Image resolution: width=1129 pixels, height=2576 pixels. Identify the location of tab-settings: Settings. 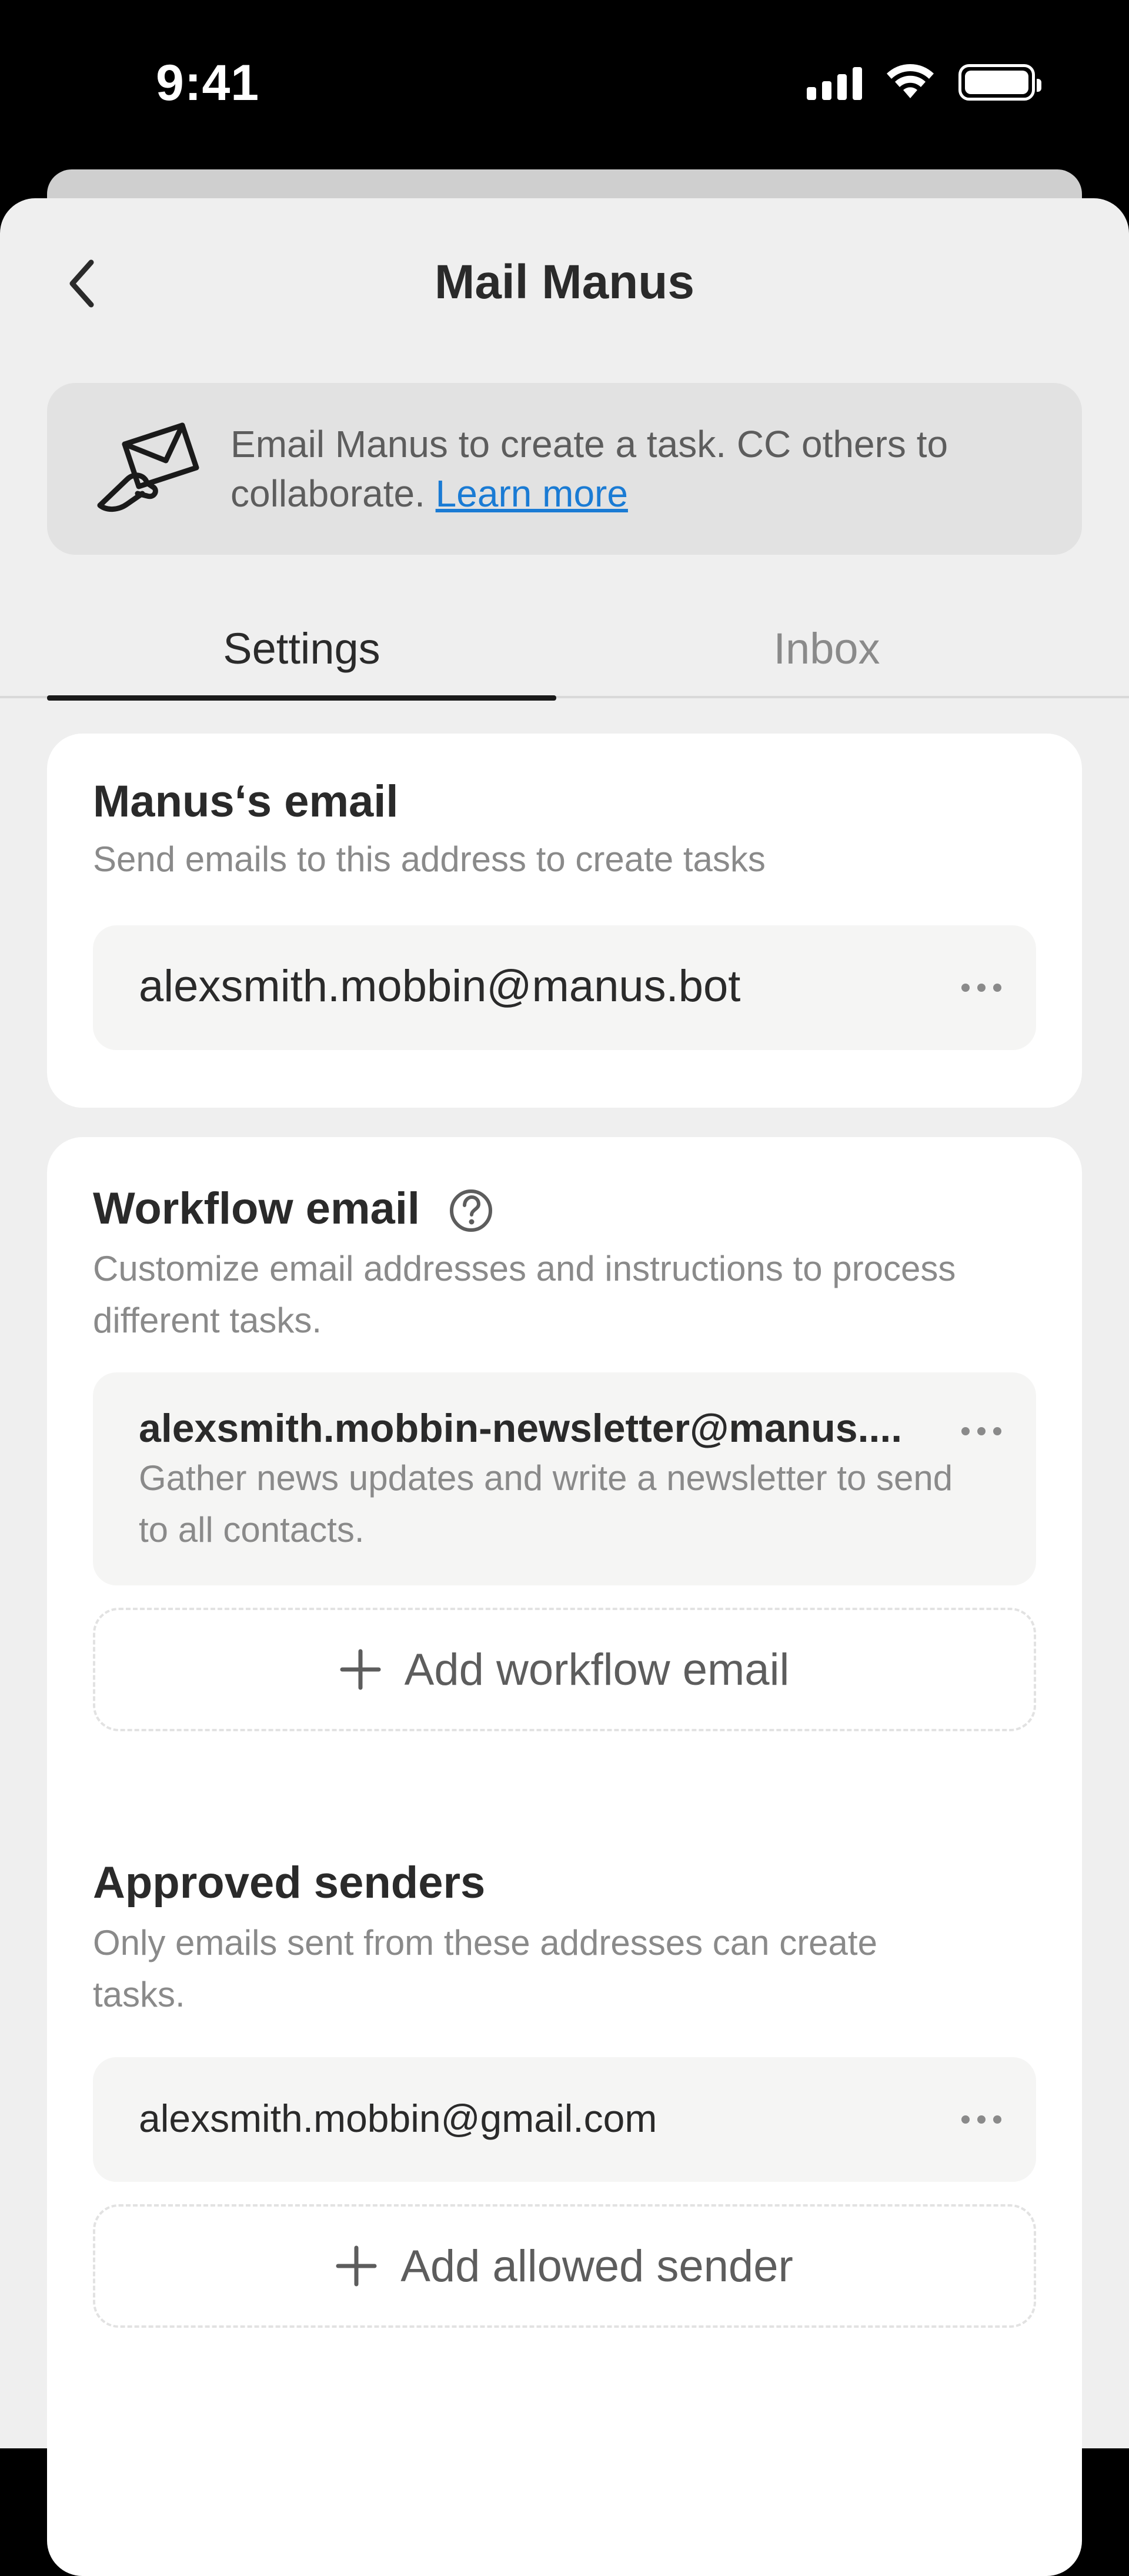
(301, 649).